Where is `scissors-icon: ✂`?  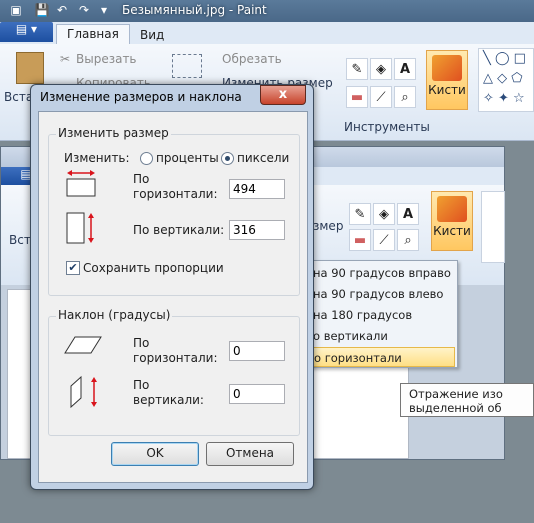
scissors-icon: ✂ is located at coordinates (65, 59).